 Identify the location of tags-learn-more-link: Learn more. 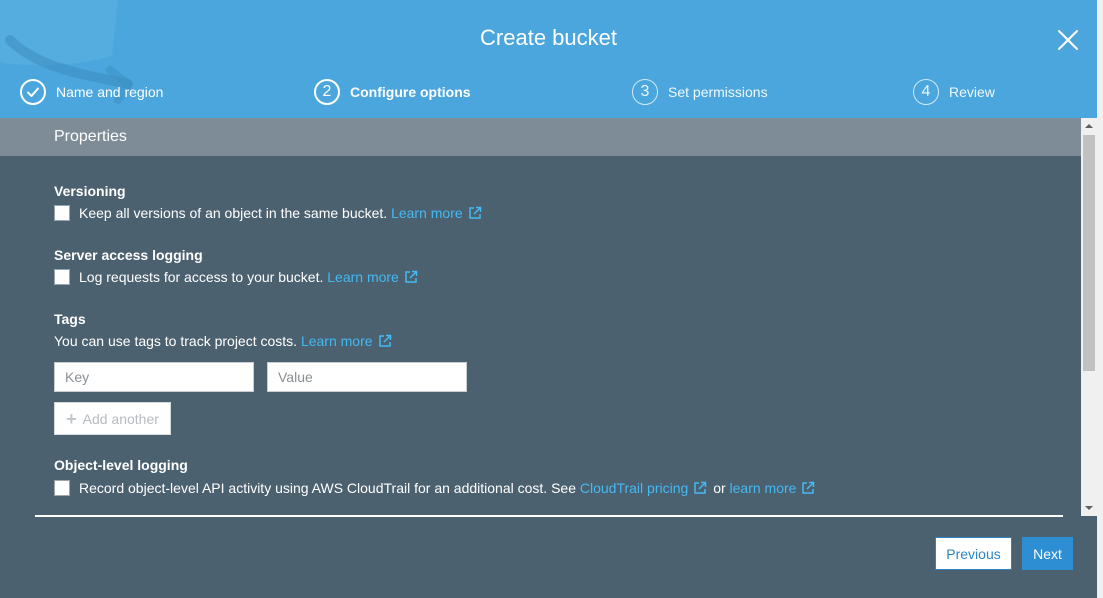
(337, 341).